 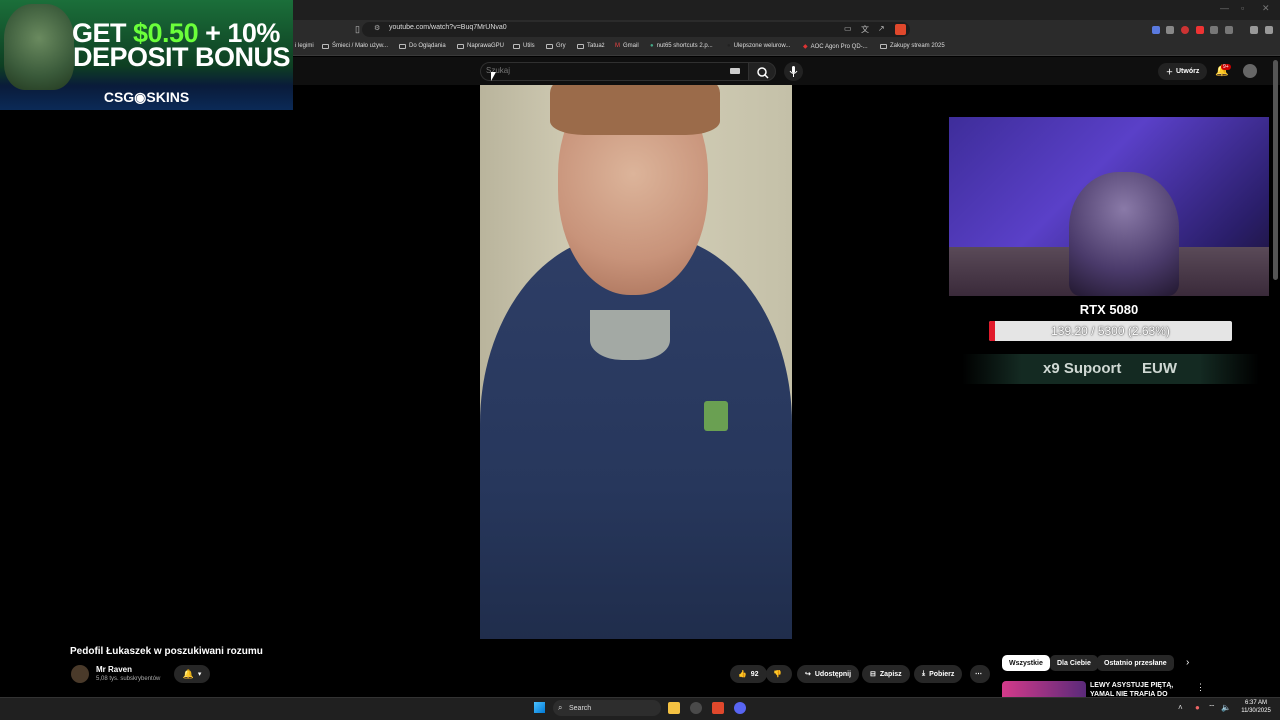 I want to click on subscription-bell-button: 🔔 ▾, so click(x=192, y=674).